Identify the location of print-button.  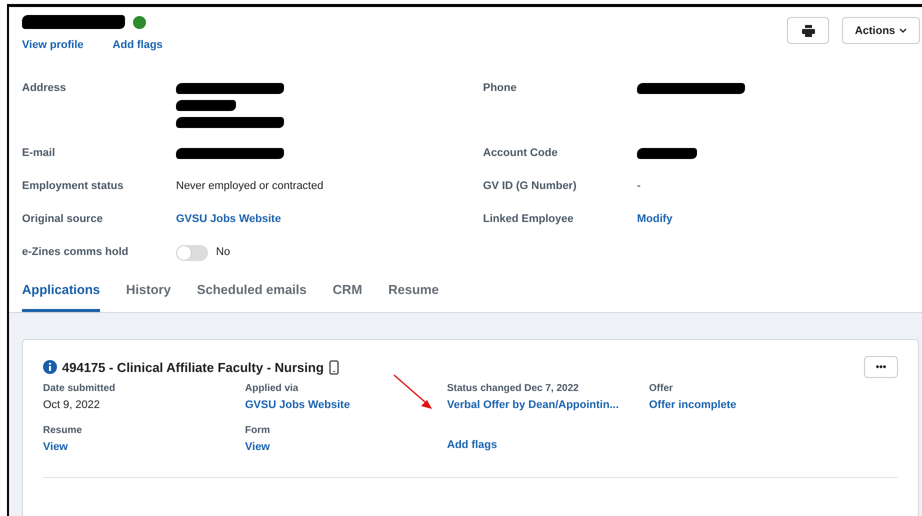
(808, 30).